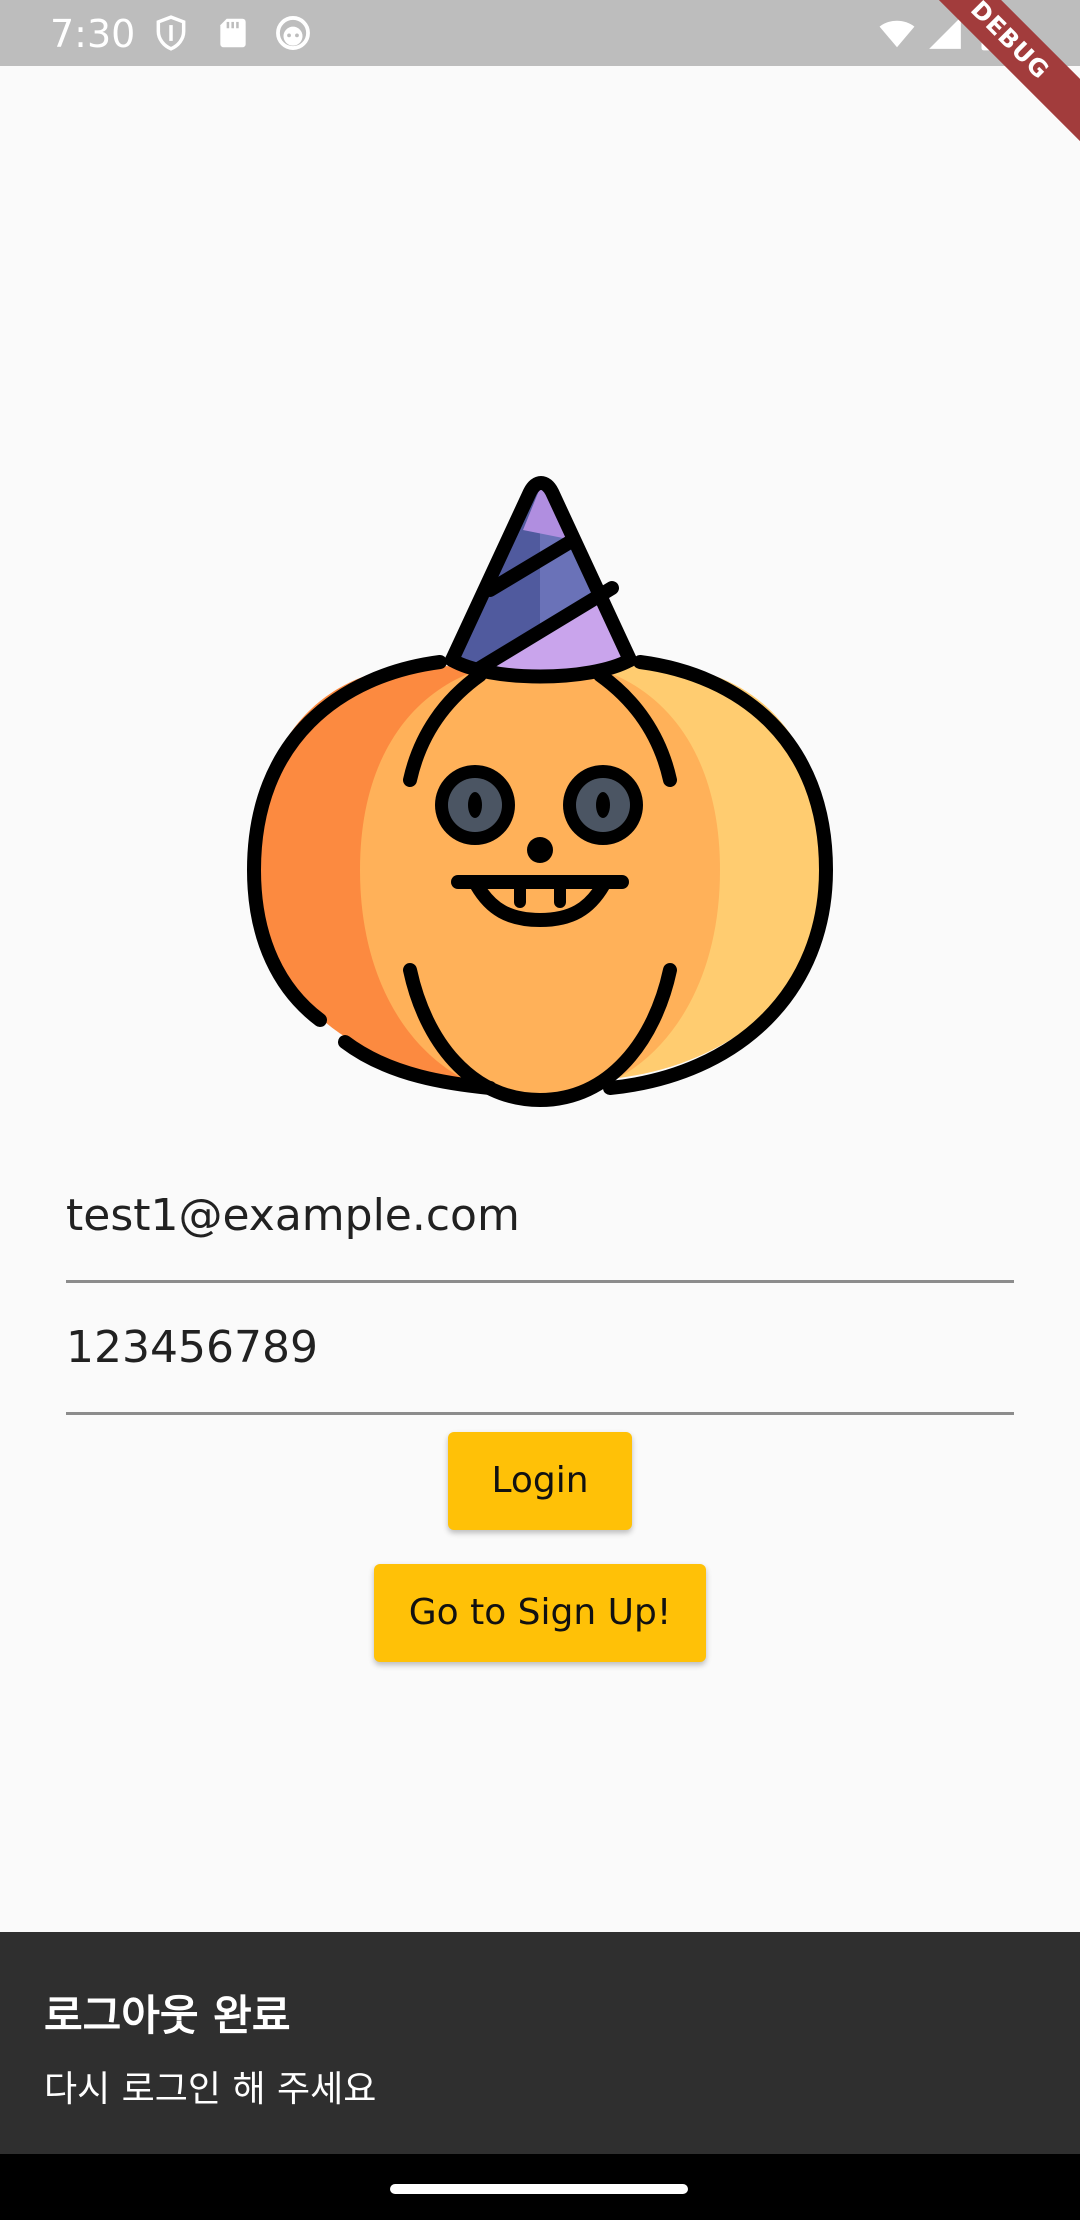  I want to click on android-face-icon, so click(293, 33).